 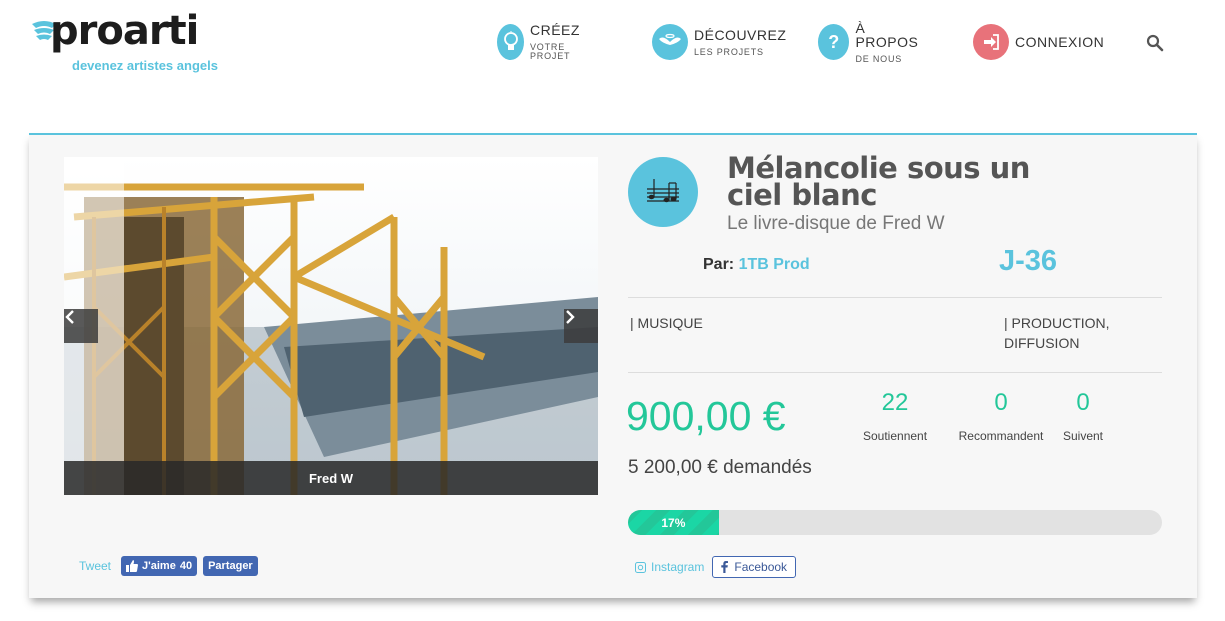 What do you see at coordinates (69, 317) in the screenshot?
I see `chevron-left-icon` at bounding box center [69, 317].